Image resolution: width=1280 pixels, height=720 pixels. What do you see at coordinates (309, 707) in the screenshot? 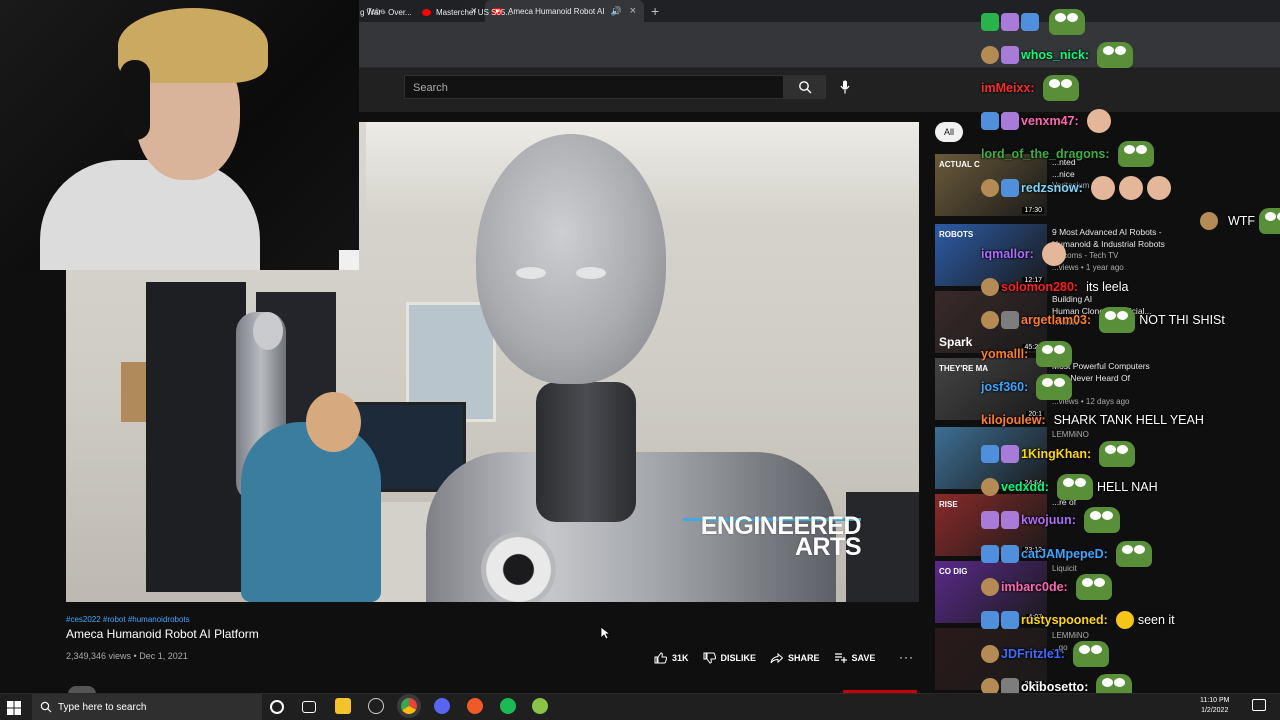
I see `task-view-icon` at bounding box center [309, 707].